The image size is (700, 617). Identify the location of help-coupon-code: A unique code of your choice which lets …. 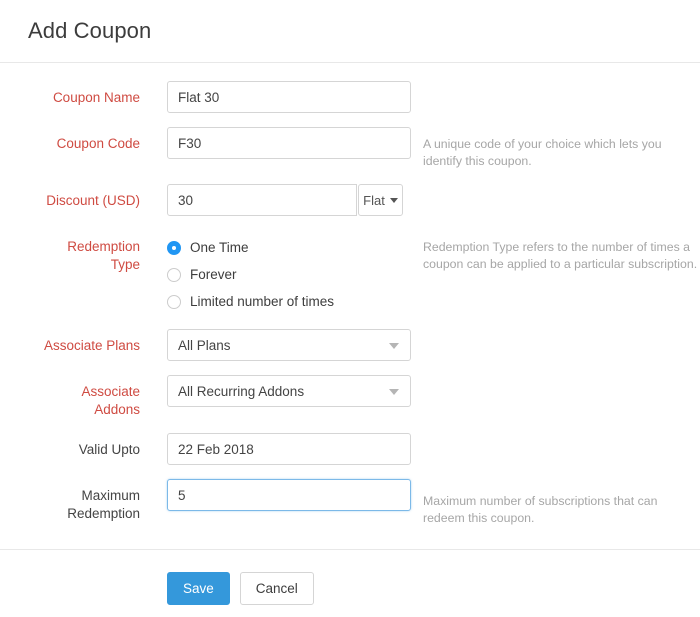
(542, 152).